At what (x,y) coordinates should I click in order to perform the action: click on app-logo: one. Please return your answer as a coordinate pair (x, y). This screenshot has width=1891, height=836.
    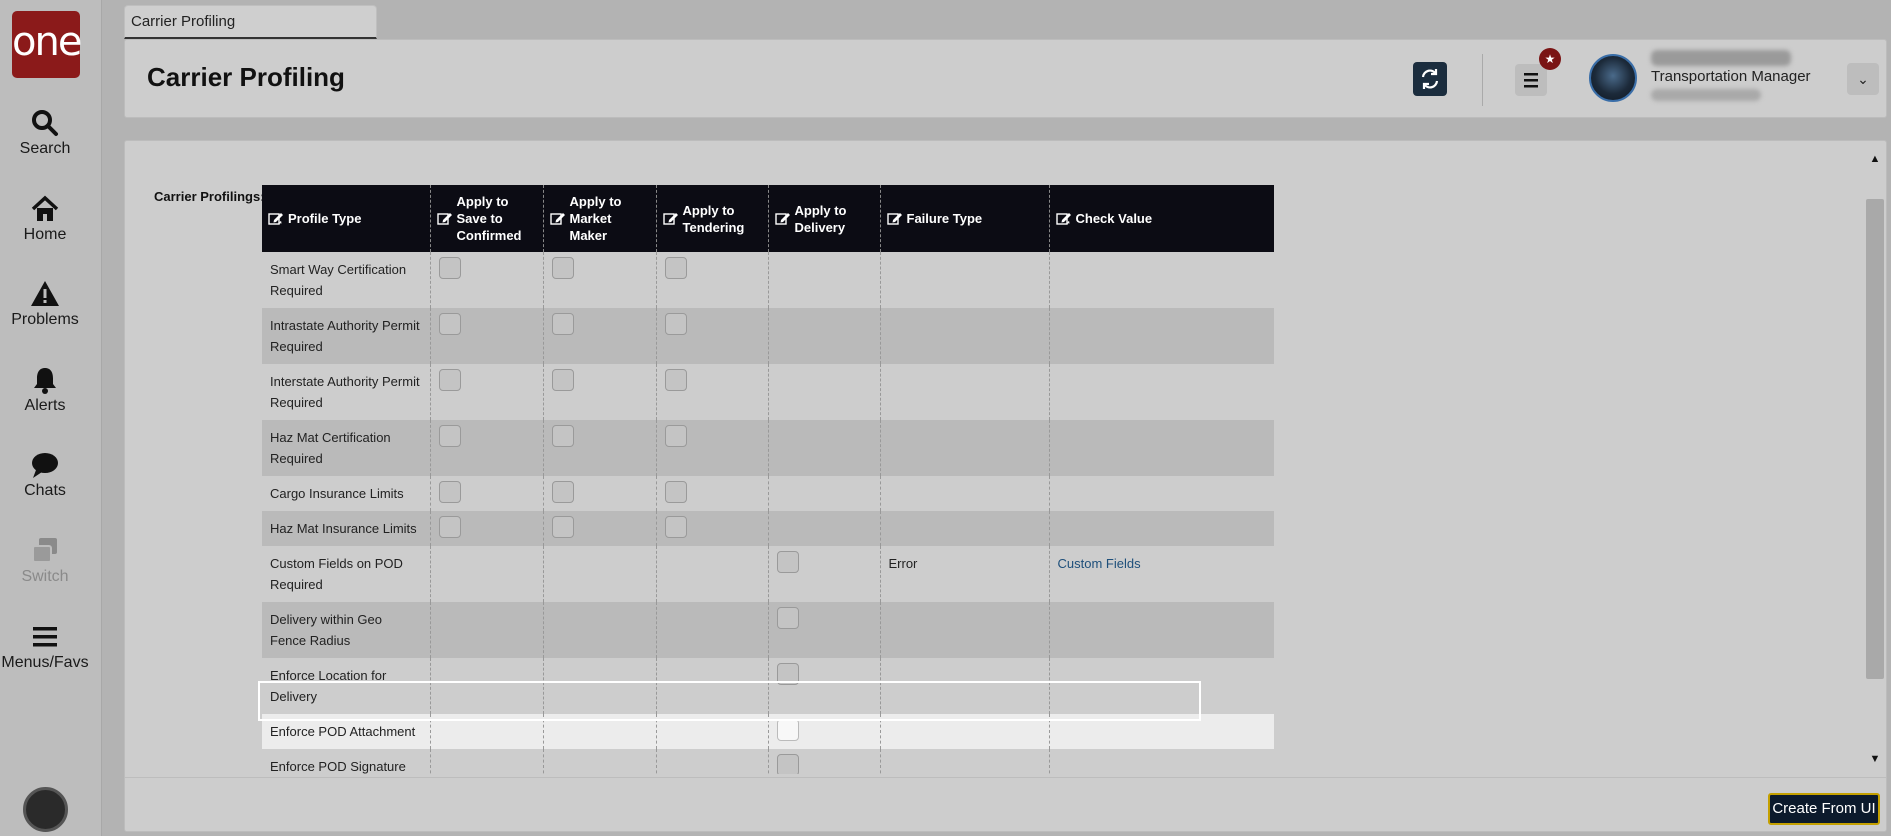
    Looking at the image, I should click on (47, 44).